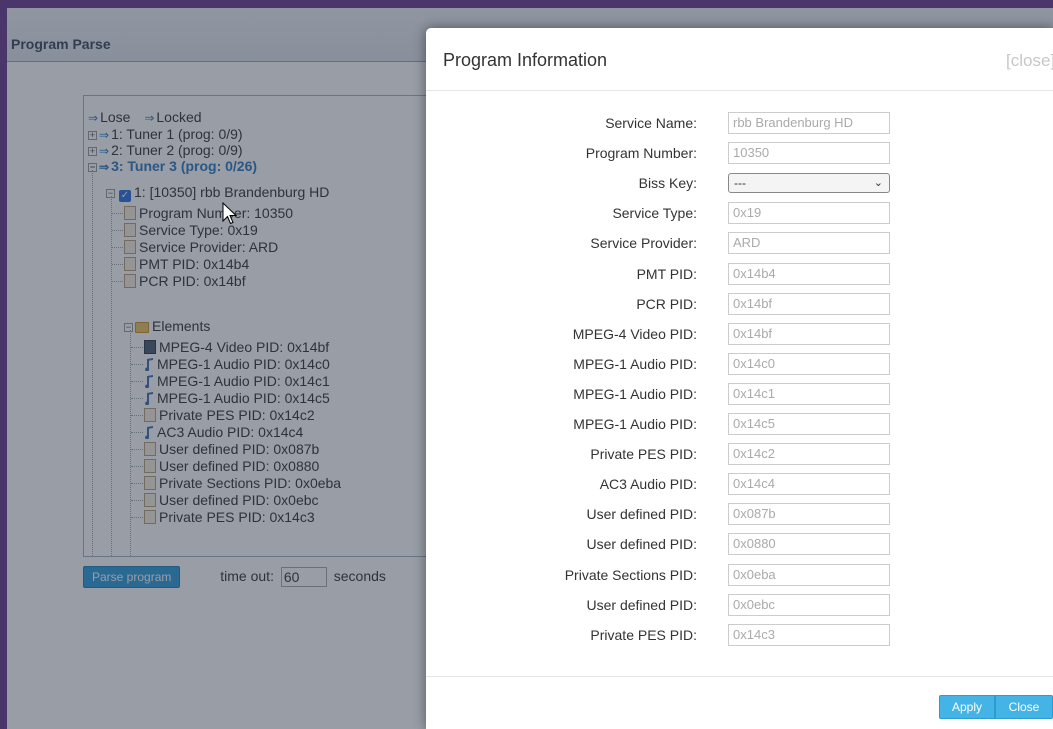 The width and height of the screenshot is (1053, 729). Describe the element at coordinates (878, 183) in the screenshot. I see `chevron-down-icon: ⌄` at that location.